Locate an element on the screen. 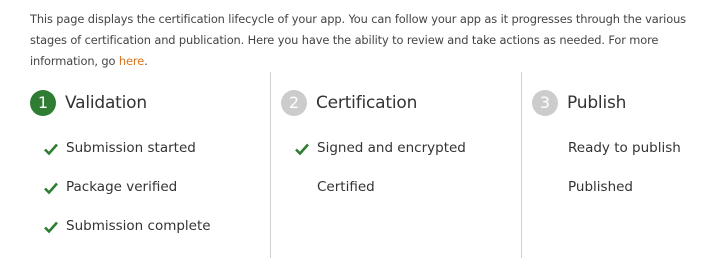 This screenshot has width=718, height=275. stage-title: Certification is located at coordinates (367, 102).